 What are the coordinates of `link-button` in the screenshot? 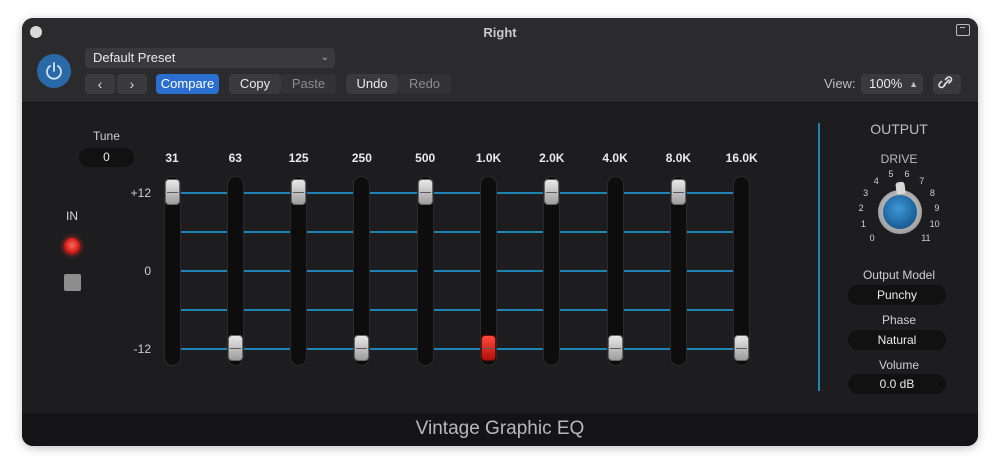 It's located at (947, 84).